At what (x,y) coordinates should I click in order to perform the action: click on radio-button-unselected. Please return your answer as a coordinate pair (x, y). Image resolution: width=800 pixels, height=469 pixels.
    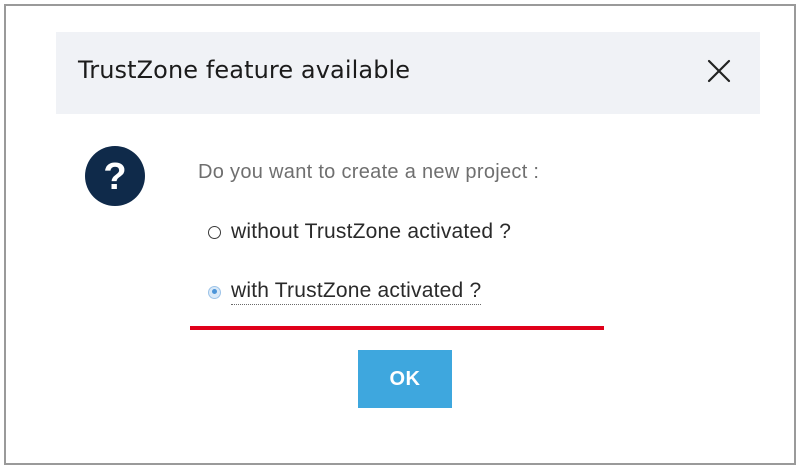
    Looking at the image, I should click on (214, 232).